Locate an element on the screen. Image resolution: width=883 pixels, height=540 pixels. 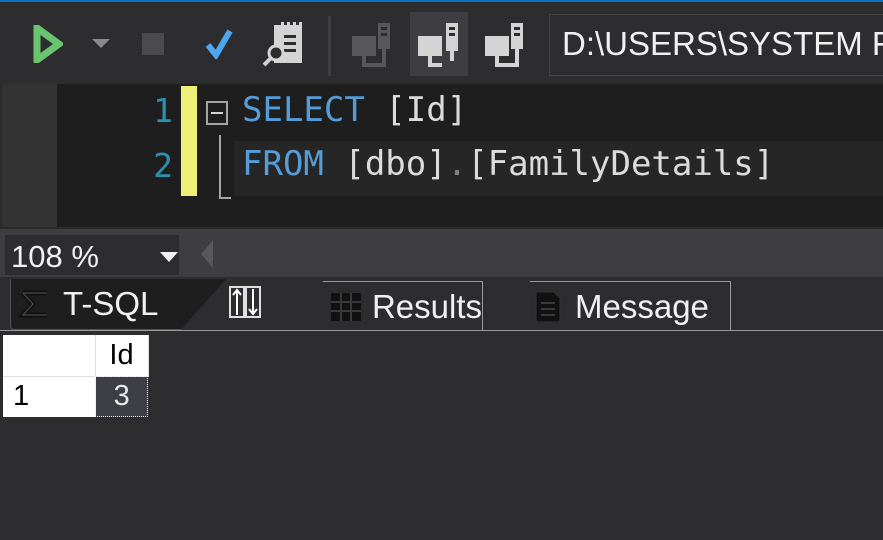
connection-path: D:\USERS\SYSTEM FILES\ is located at coordinates (722, 43).